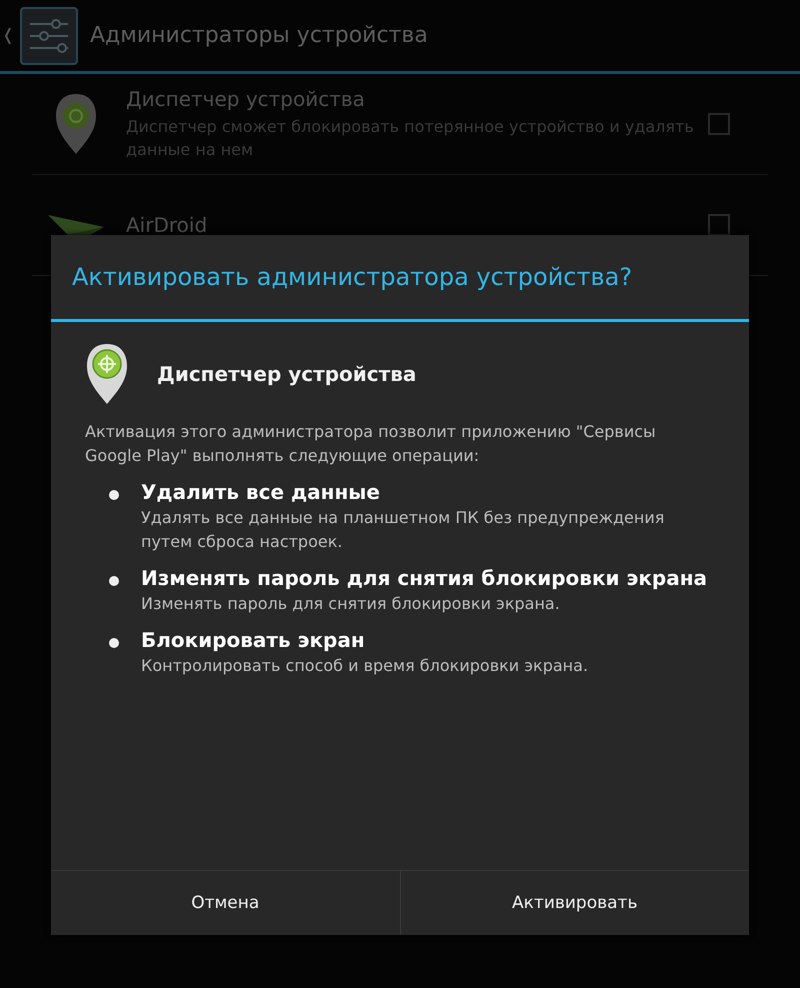 Image resolution: width=800 pixels, height=988 pixels. I want to click on chevron-left-icon, so click(8, 36).